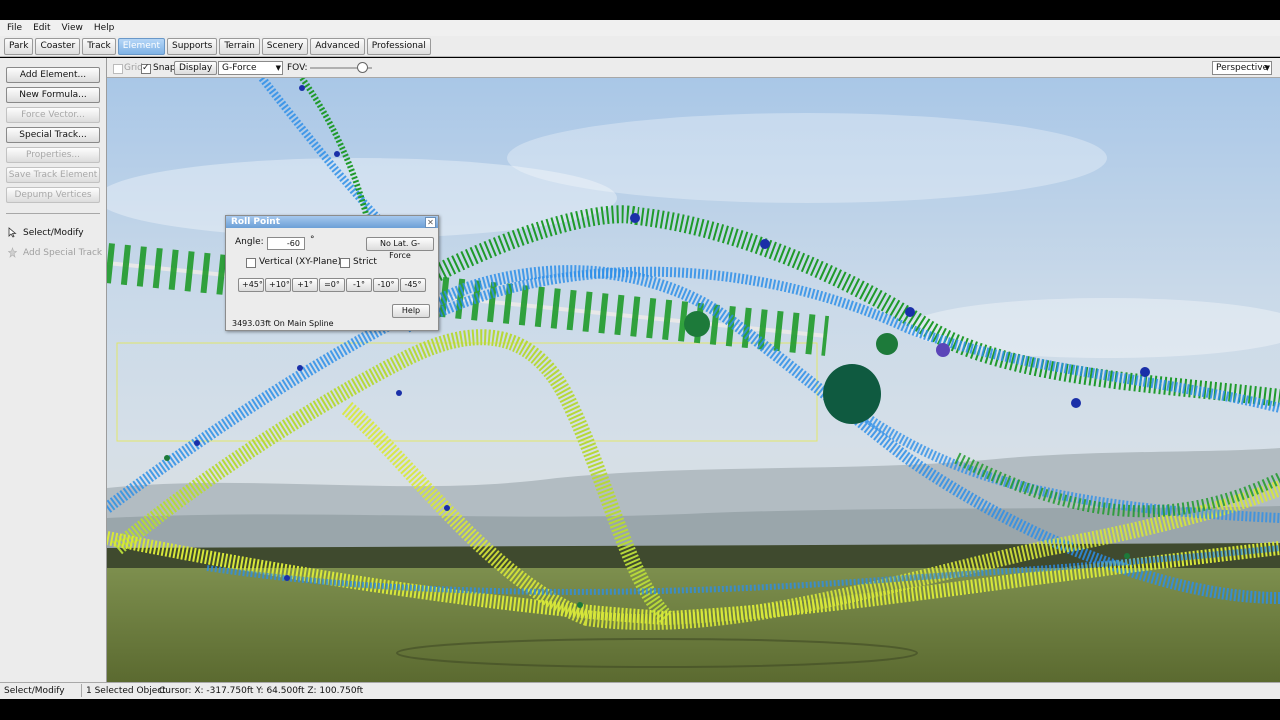  Describe the element at coordinates (63, 252) in the screenshot. I see `tool-add-special-track-label: Add Special Track` at that location.